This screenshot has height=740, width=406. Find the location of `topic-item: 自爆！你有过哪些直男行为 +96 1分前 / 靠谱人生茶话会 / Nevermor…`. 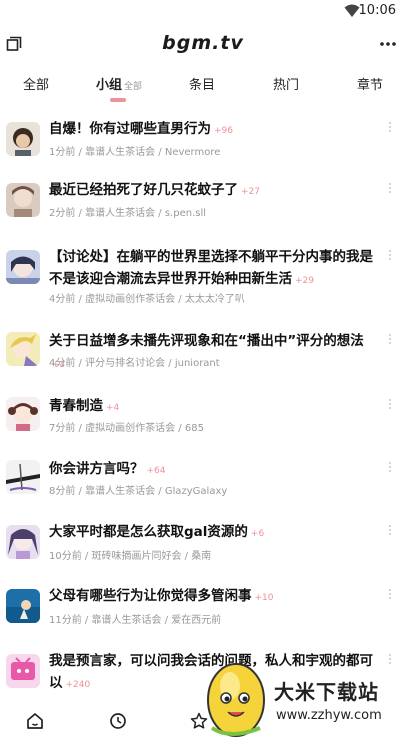

topic-item: 自爆！你有过哪些直男行为 +96 1分前 / 靠谱人生茶话会 / Nevermor… is located at coordinates (203, 143).